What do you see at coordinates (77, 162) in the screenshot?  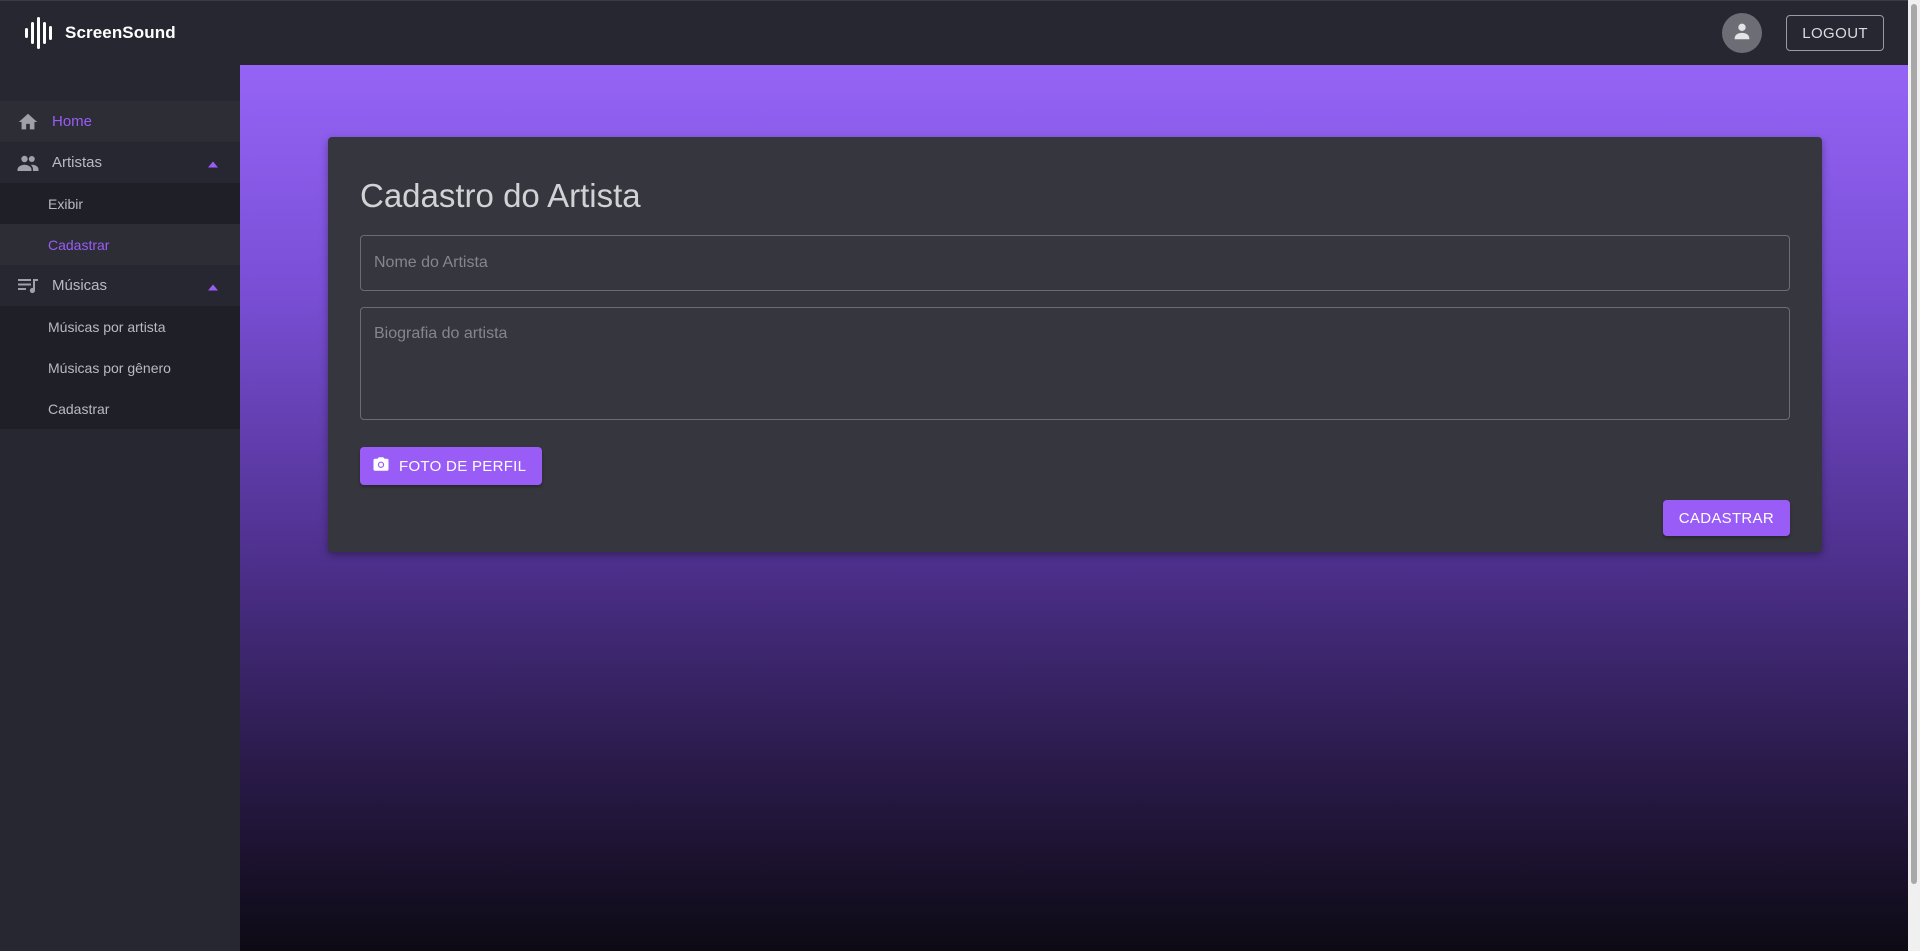 I see `sidebar-item-label: Artistas` at bounding box center [77, 162].